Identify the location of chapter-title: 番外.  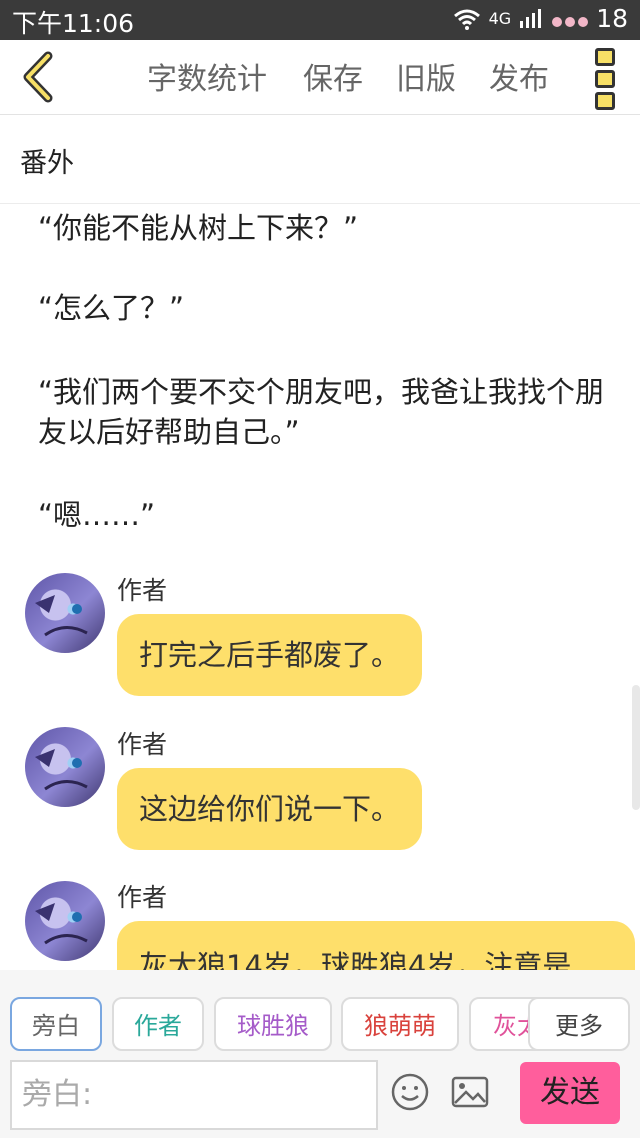
(47, 163).